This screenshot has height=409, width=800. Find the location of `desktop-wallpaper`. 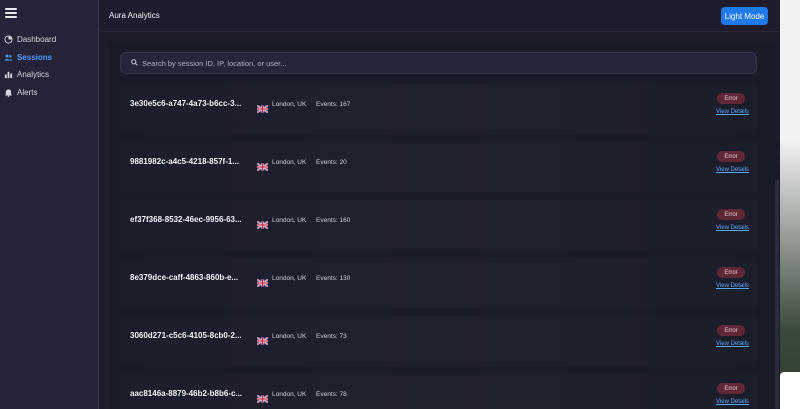

desktop-wallpaper is located at coordinates (790, 204).